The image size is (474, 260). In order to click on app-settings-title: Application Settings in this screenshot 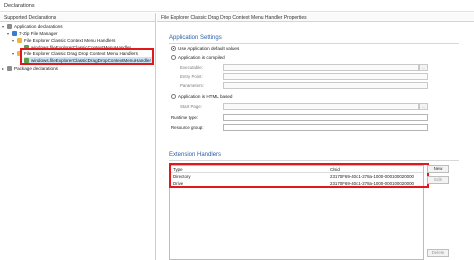, I will do `click(195, 38)`.